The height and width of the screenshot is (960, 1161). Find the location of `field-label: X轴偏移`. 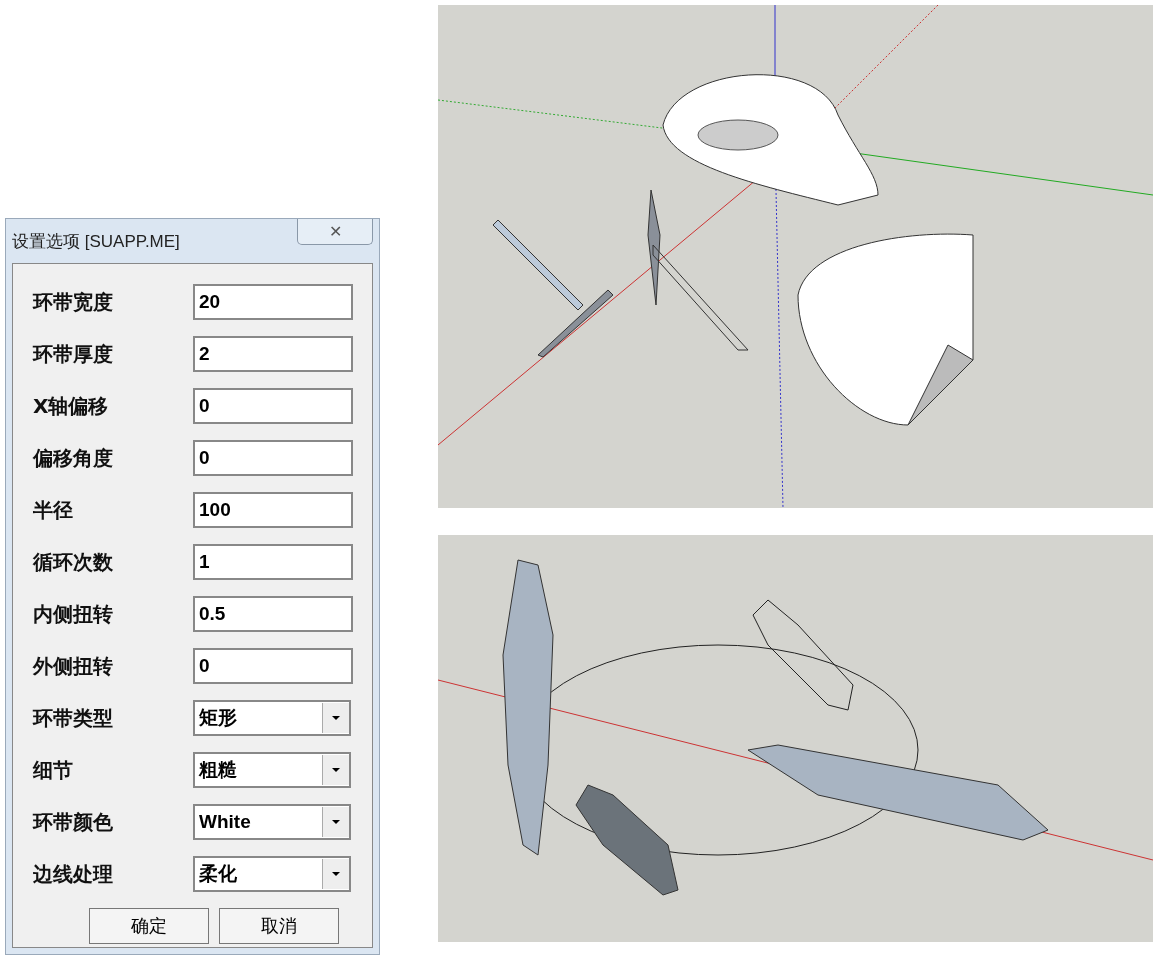

field-label: X轴偏移 is located at coordinates (71, 406).